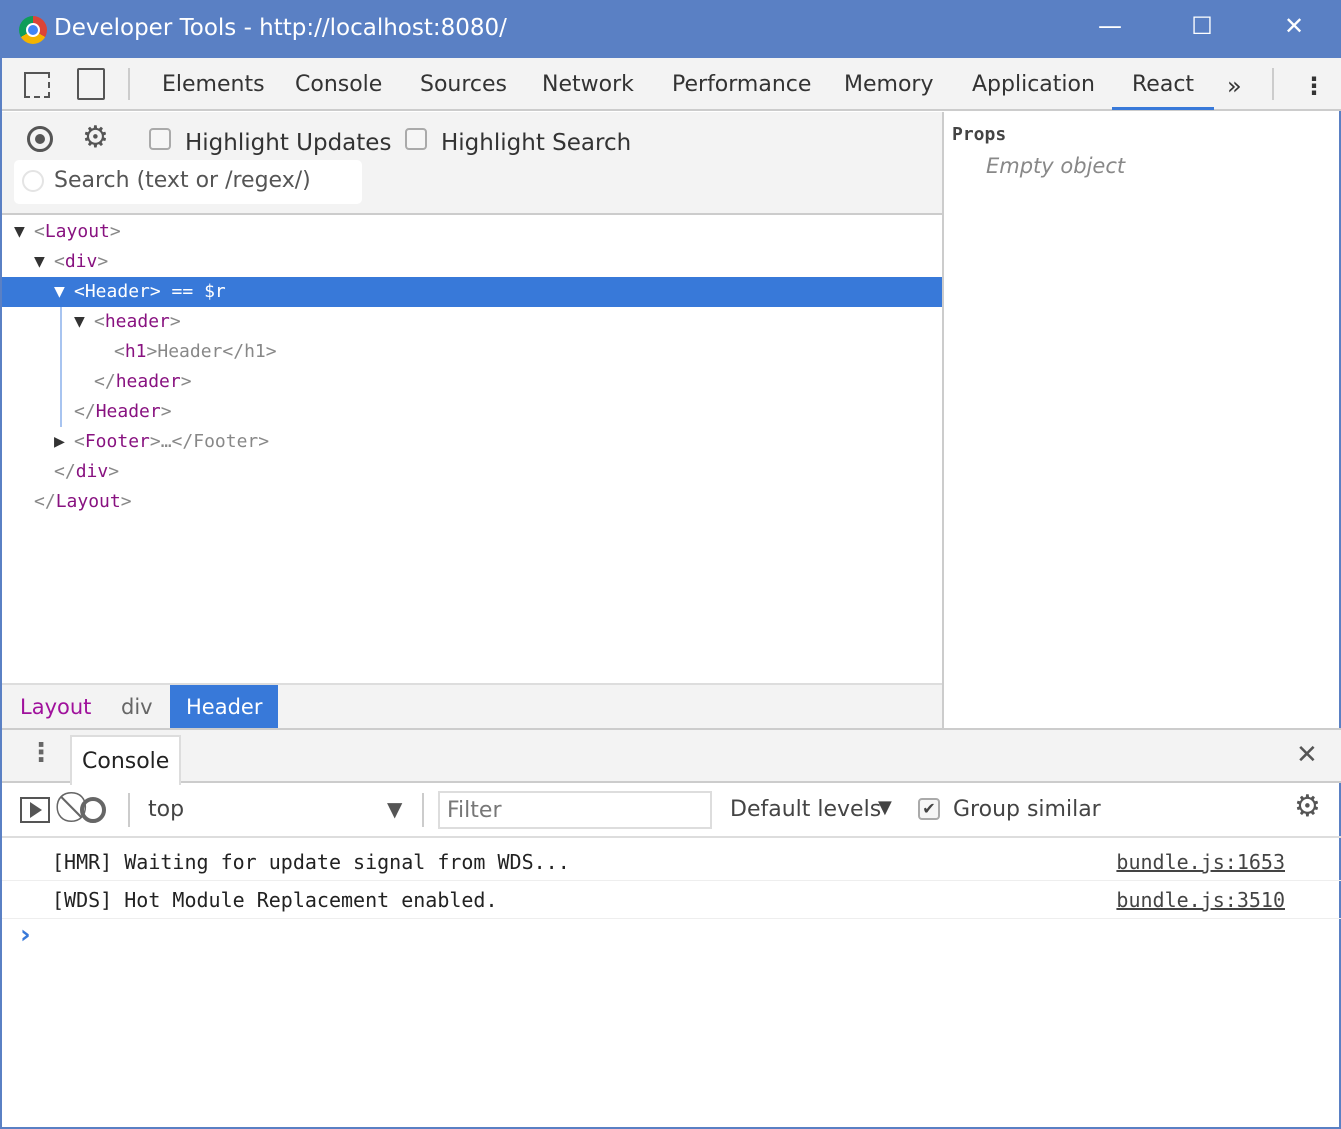  I want to click on search-icon, so click(33, 181).